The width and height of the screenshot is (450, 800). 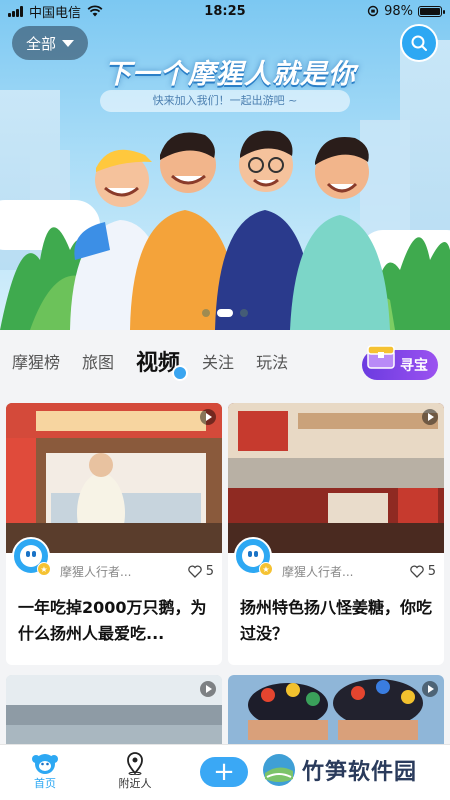 I want to click on tab-following: 关注, so click(x=218, y=361).